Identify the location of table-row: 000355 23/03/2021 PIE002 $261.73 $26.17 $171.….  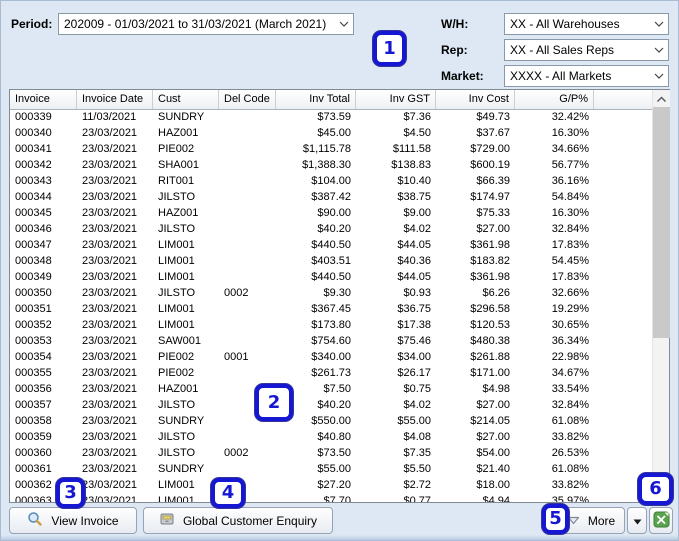
(331, 373).